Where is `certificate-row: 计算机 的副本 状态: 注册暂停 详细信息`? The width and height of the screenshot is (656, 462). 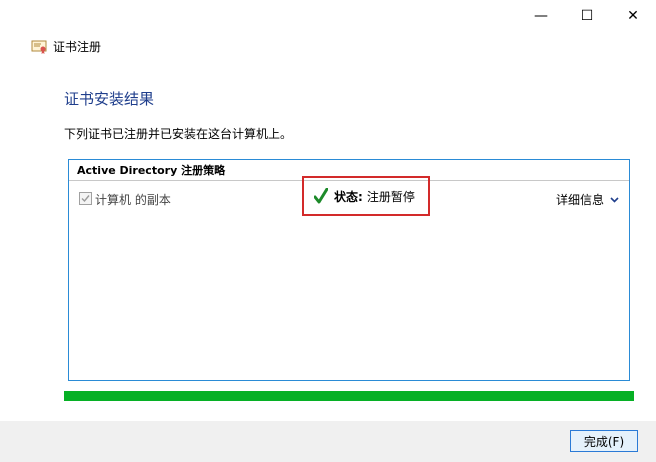 certificate-row: 计算机 的副本 状态: 注册暂停 详细信息 is located at coordinates (349, 196).